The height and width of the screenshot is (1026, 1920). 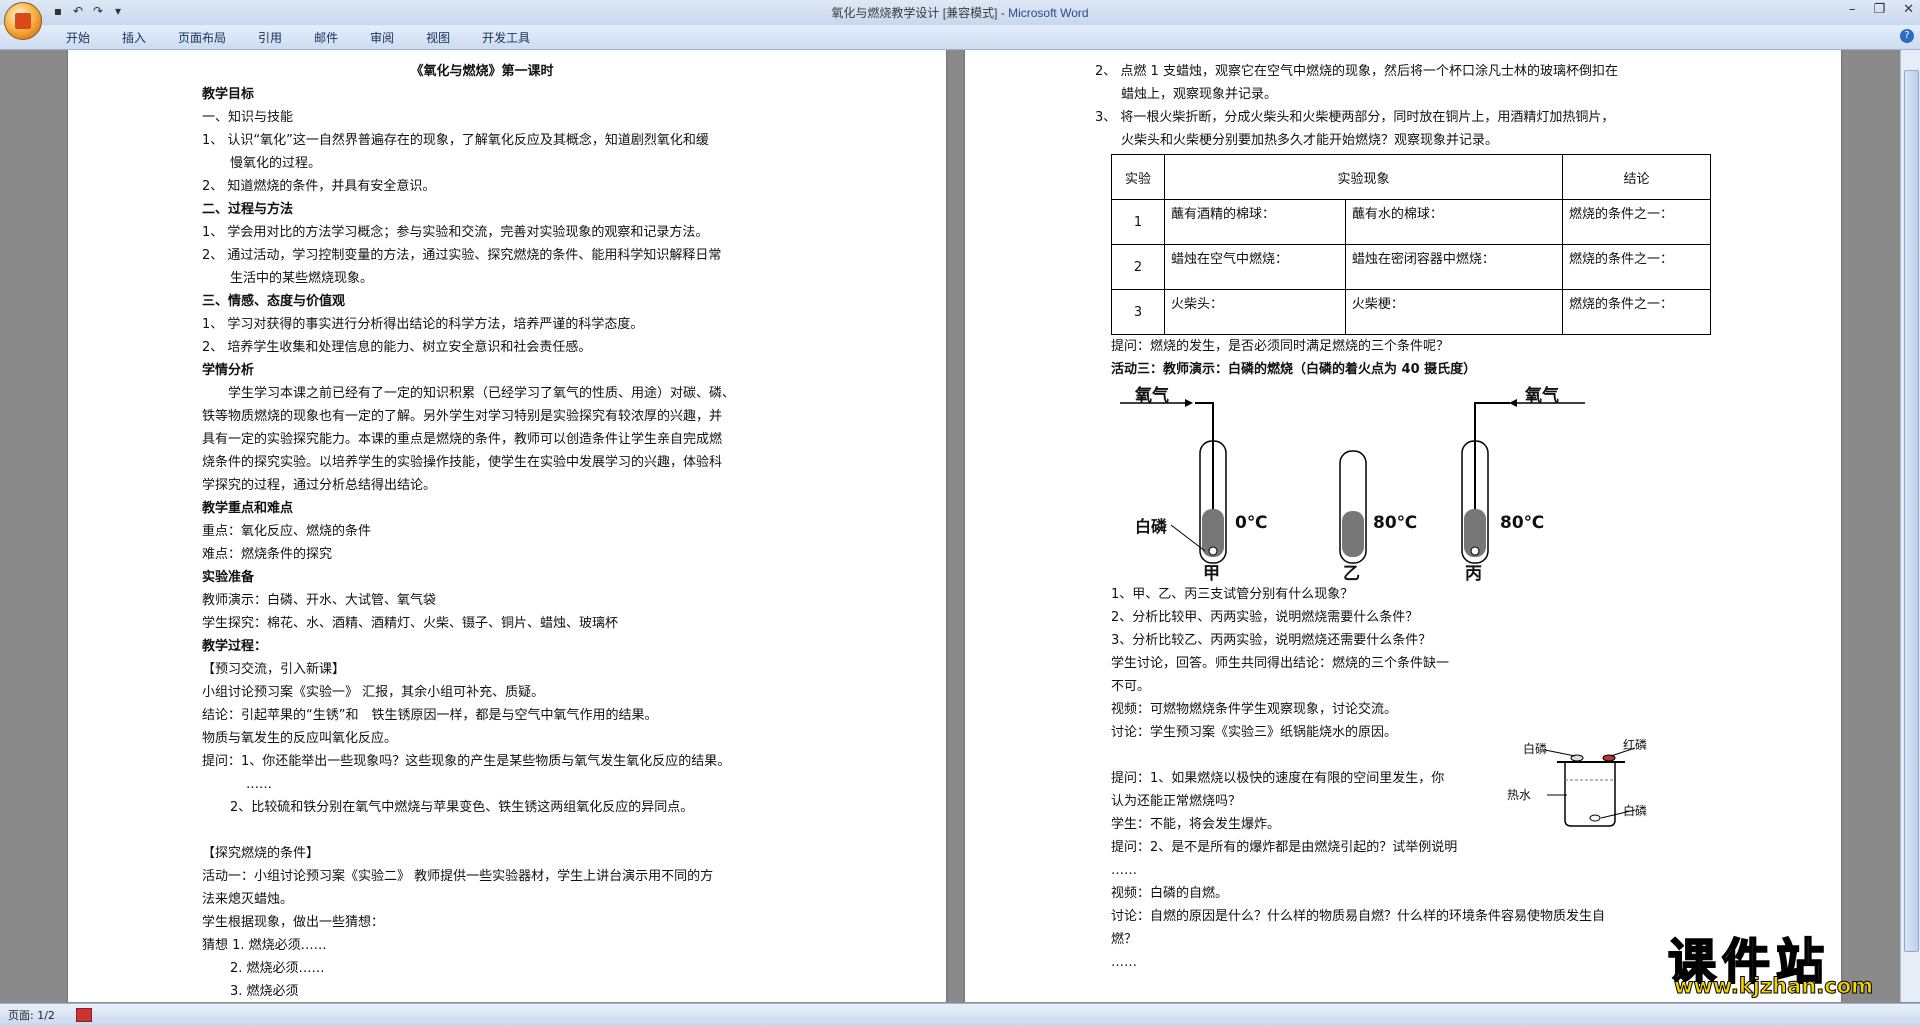 I want to click on paragraph-line: 法来熄灭蜡烛。, so click(x=248, y=899).